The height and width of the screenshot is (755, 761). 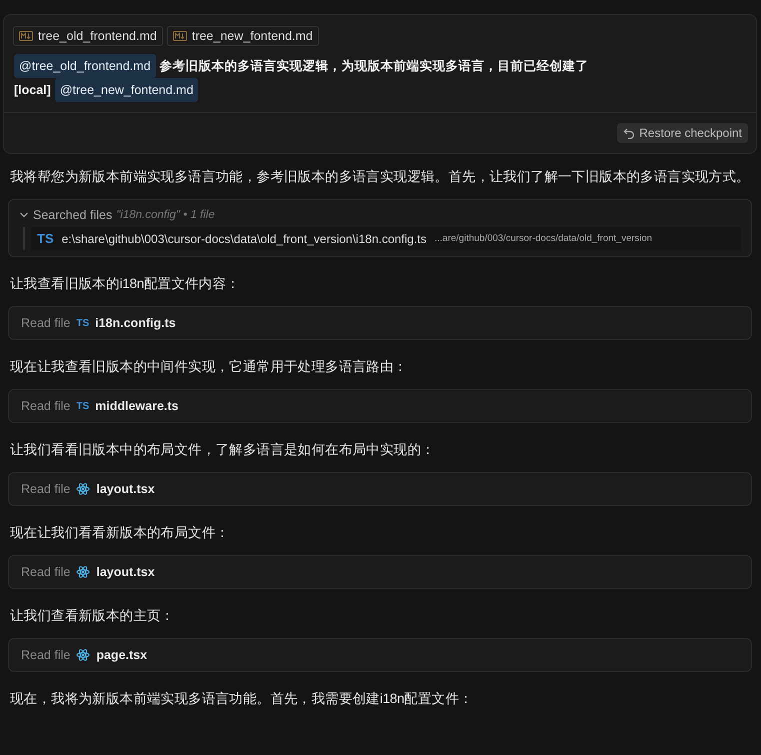 I want to click on directory-path: ...are/github/003/cursor-docs/data/old_front_version, so click(x=543, y=238).